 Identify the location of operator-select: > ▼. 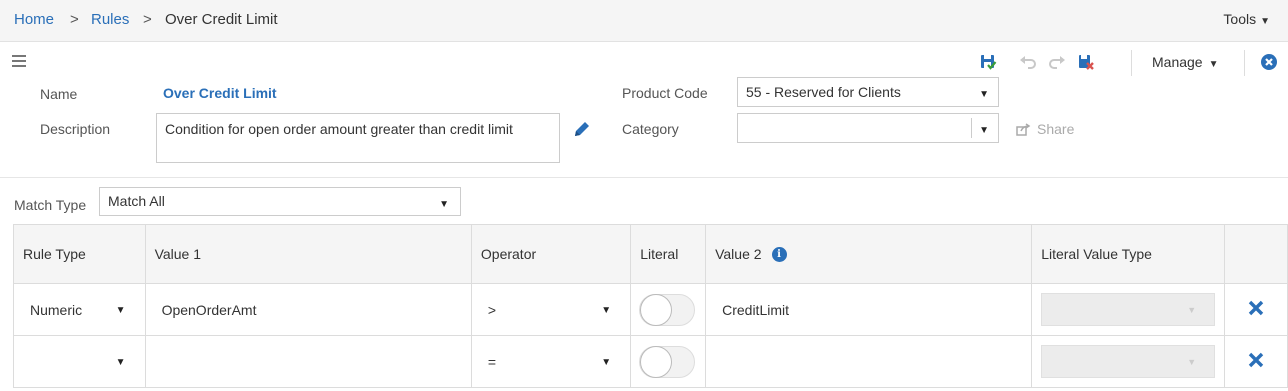
(551, 309).